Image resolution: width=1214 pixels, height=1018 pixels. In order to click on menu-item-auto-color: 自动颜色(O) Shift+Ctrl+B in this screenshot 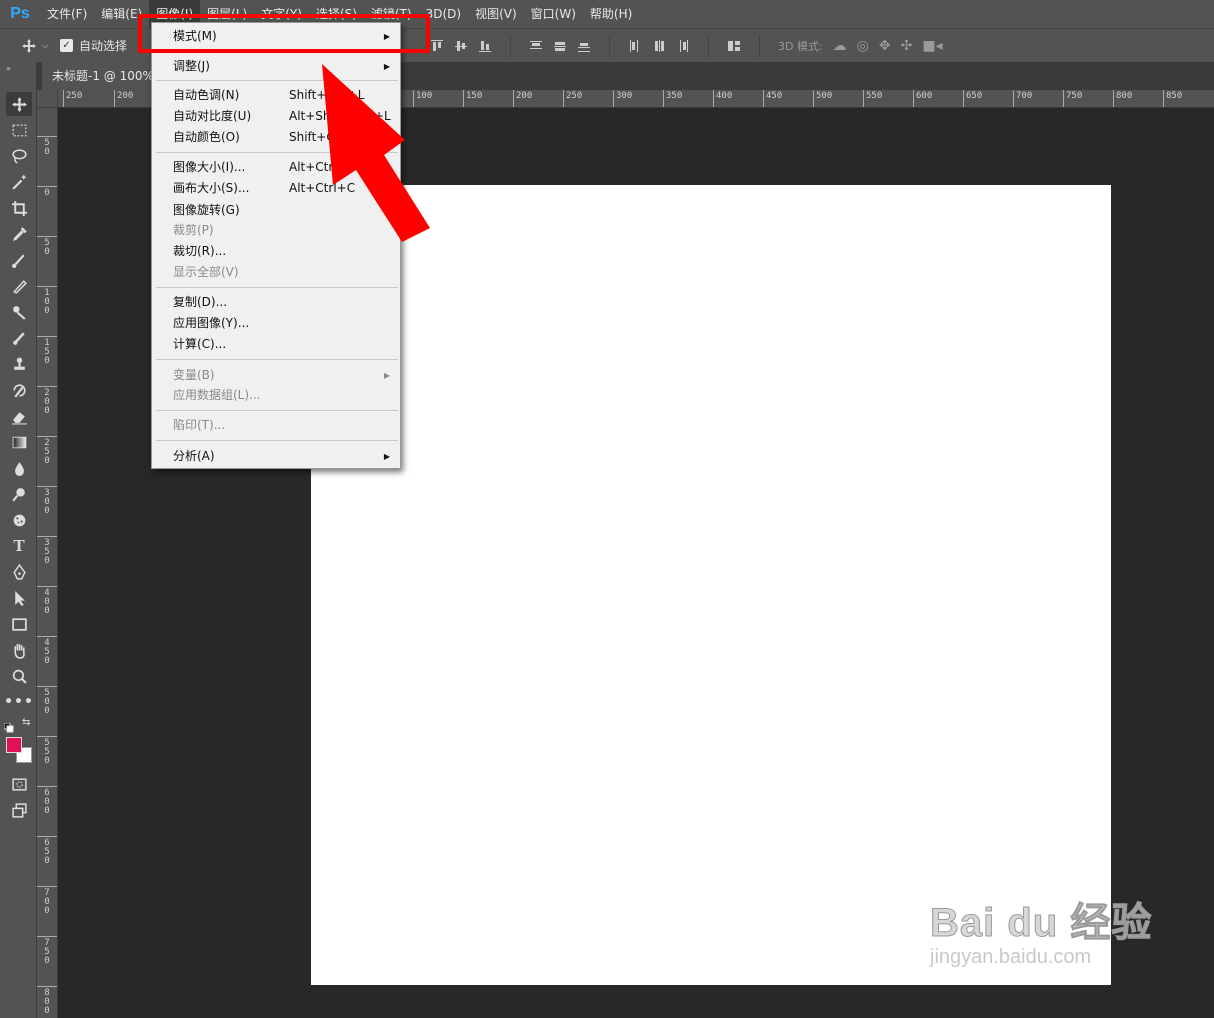, I will do `click(276, 137)`.